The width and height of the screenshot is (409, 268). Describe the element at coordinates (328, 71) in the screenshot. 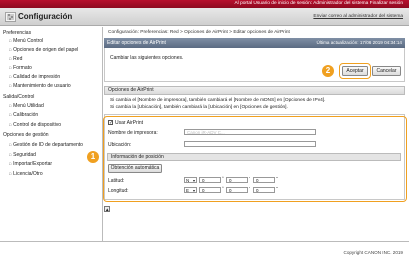

I see `step-badge-2: 2` at that location.